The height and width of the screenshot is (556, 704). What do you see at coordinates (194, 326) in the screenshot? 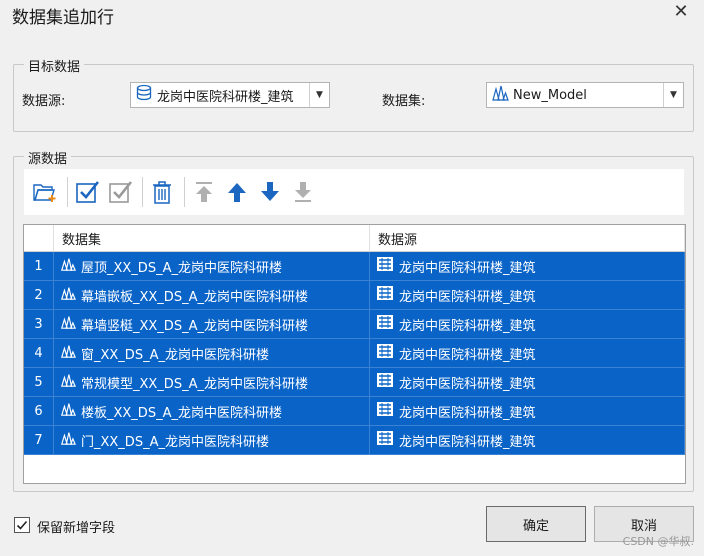
I see `dataset-name: 幕墙竖梃_XX_DS_A_龙岗中医院科研楼` at bounding box center [194, 326].